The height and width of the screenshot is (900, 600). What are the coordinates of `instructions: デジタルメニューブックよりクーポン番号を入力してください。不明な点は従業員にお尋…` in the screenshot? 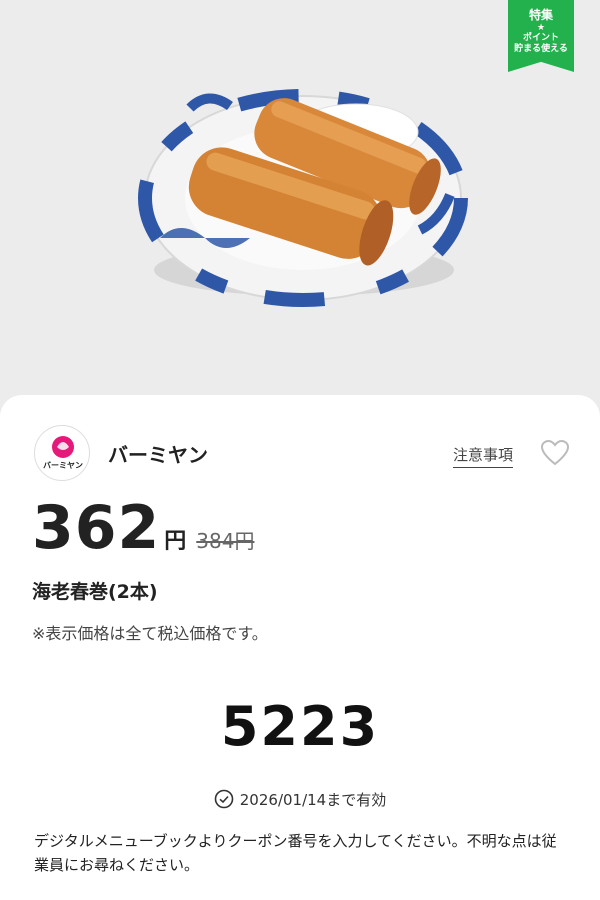 It's located at (295, 853).